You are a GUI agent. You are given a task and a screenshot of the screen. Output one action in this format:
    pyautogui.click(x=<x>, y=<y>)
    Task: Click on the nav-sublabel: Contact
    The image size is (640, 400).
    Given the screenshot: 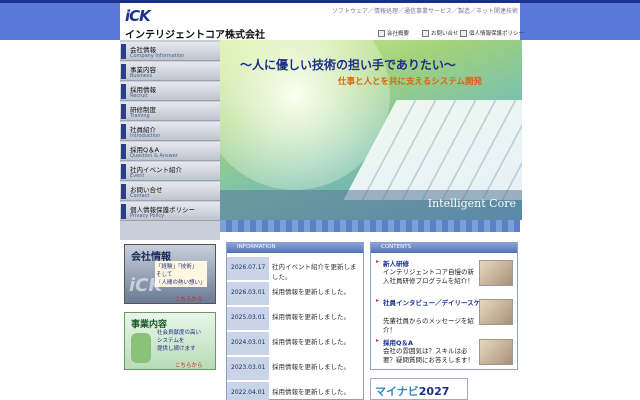 What is the action you would take?
    pyautogui.click(x=140, y=196)
    